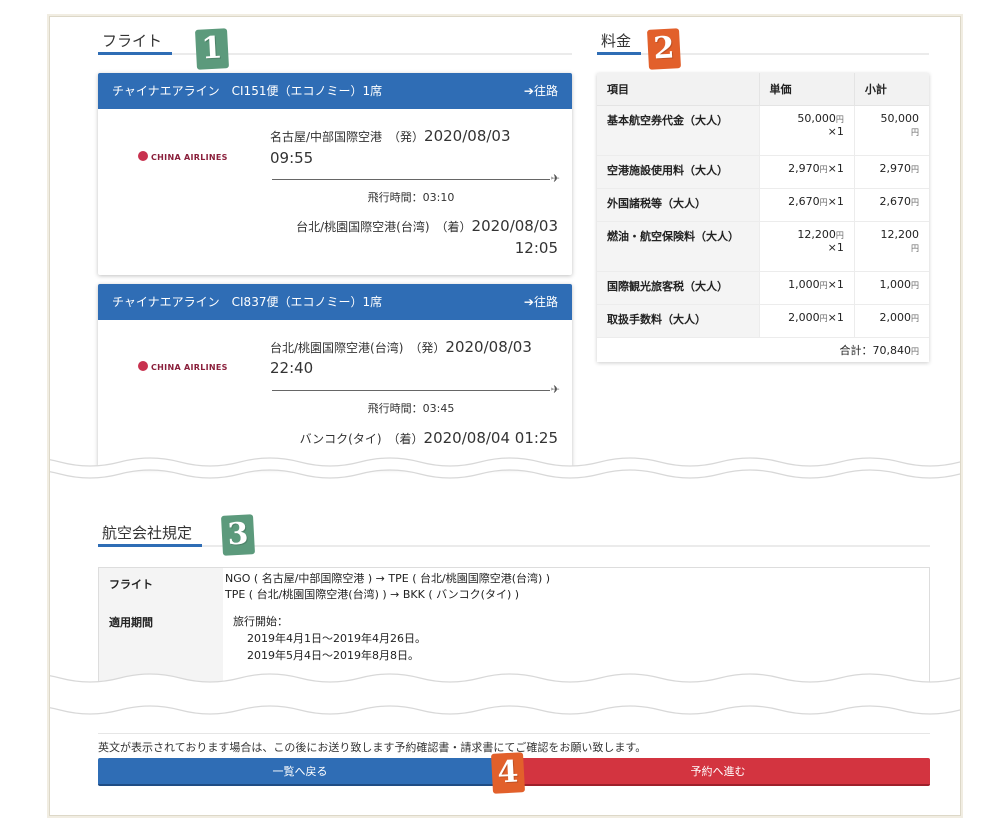 The height and width of the screenshot is (828, 1000). I want to click on fare-unit-price: 2,670円×1, so click(806, 205).